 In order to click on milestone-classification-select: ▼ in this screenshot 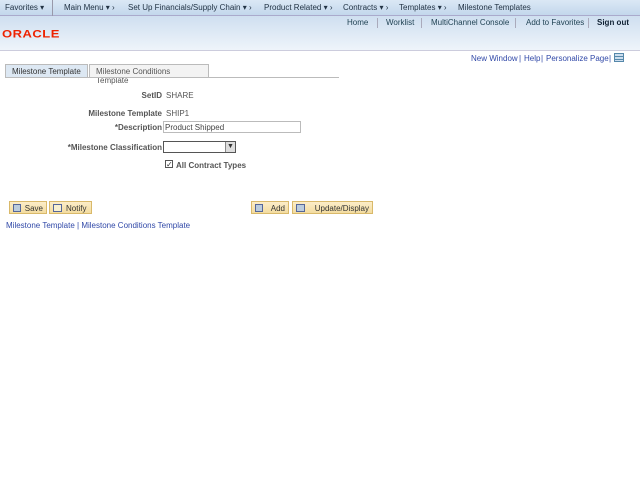, I will do `click(199, 147)`.